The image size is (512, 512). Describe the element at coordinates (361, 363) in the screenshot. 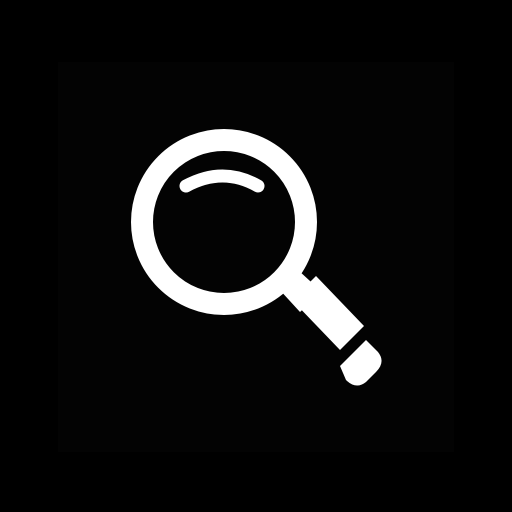

I see `handle-grip` at that location.